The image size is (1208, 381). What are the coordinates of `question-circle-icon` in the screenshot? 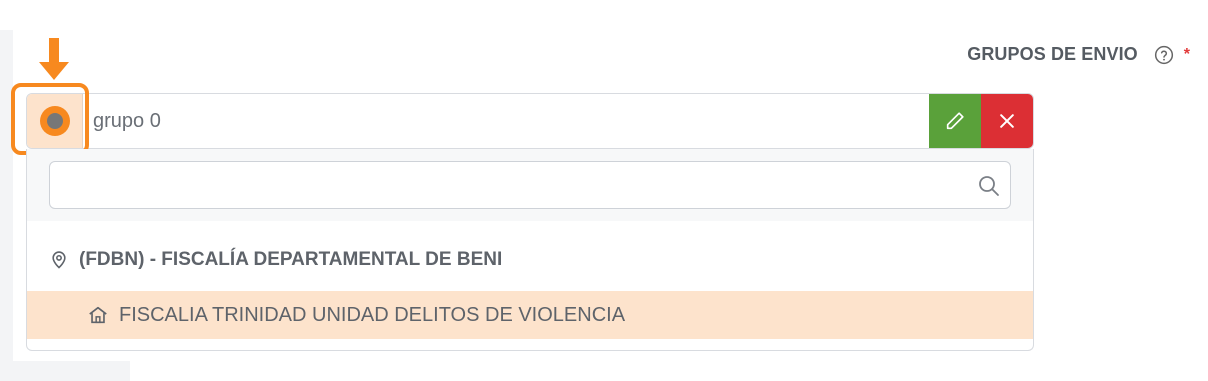 It's located at (1164, 55).